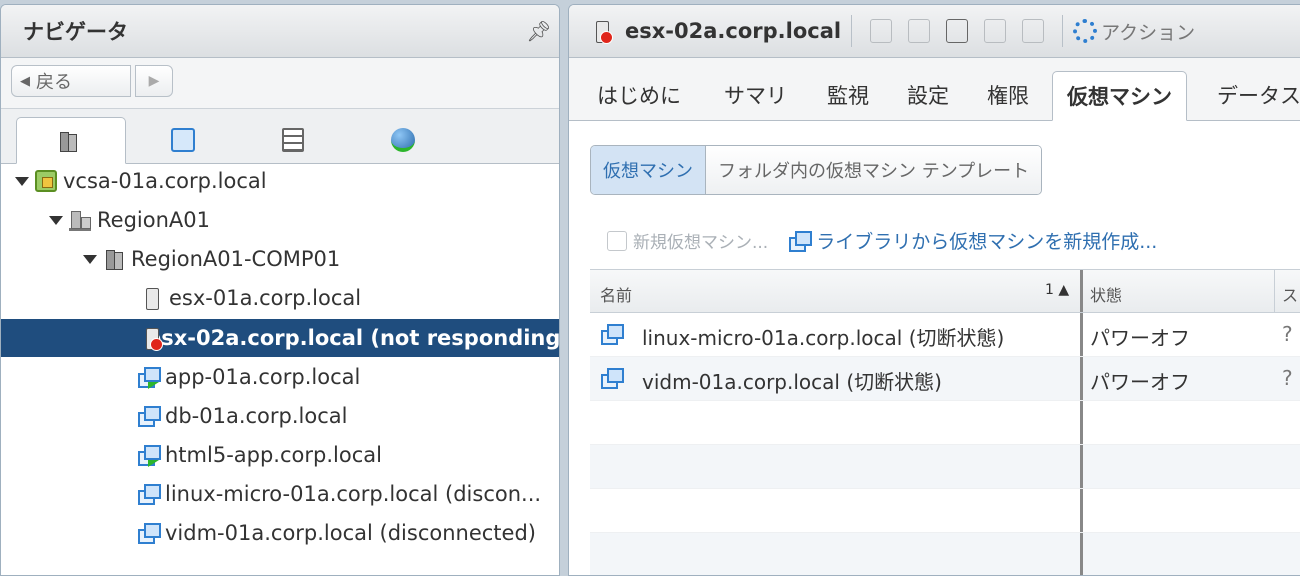 This screenshot has width=1300, height=576. What do you see at coordinates (945, 379) in the screenshot?
I see `table-row: vidm-01a.corp.local (切断状態) パワーオフ ?` at bounding box center [945, 379].